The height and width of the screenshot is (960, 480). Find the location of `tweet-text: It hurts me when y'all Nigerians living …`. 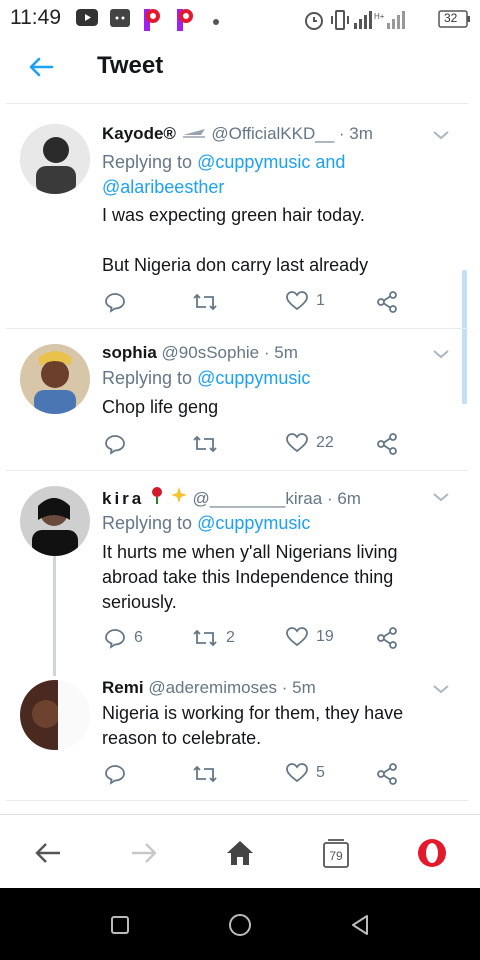

tweet-text: It hurts me when y'all Nigerians living … is located at coordinates (250, 577).